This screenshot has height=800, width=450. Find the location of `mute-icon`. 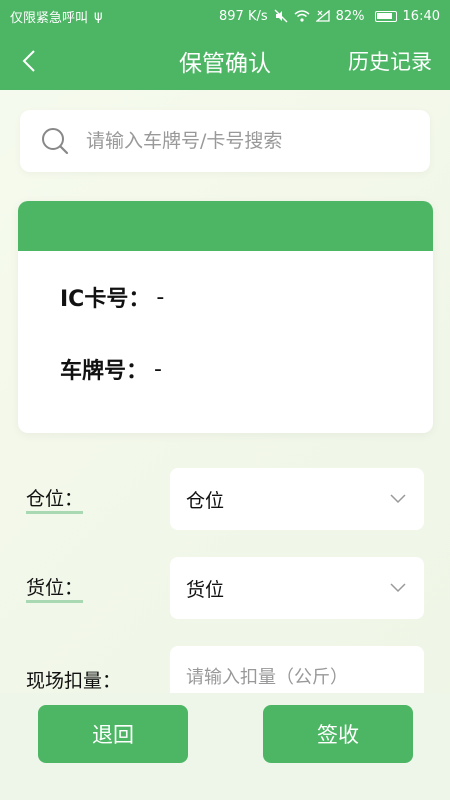

mute-icon is located at coordinates (281, 16).